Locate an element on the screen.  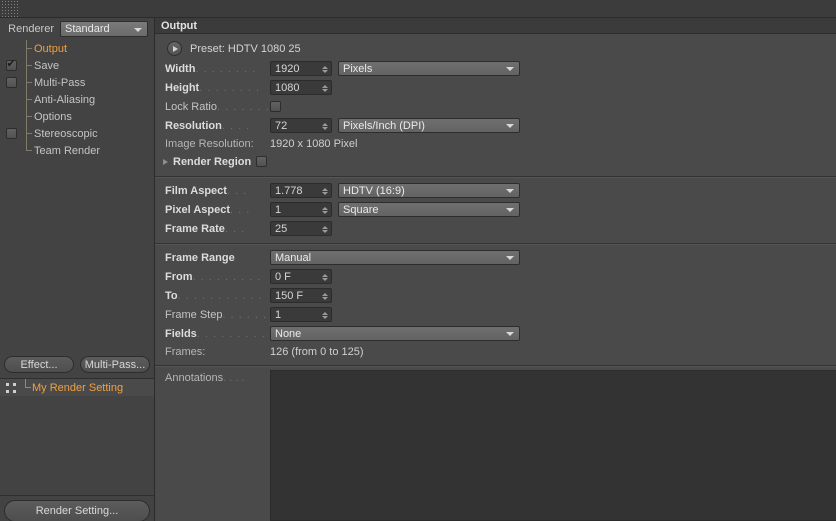
from-stepper is located at coordinates (324, 277).